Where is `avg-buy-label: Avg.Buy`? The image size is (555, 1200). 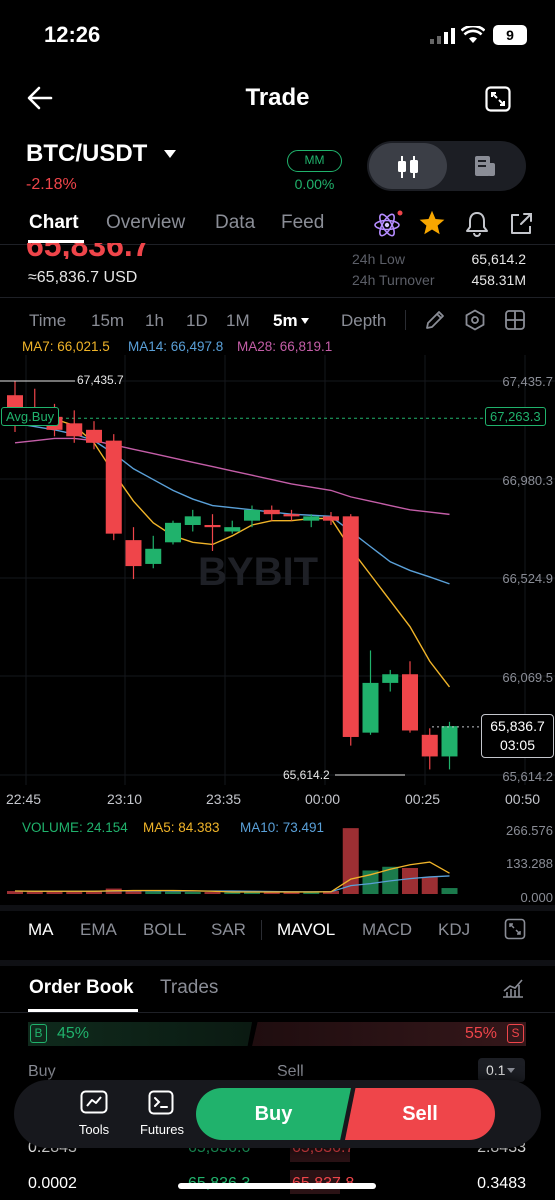
avg-buy-label: Avg.Buy is located at coordinates (30, 416).